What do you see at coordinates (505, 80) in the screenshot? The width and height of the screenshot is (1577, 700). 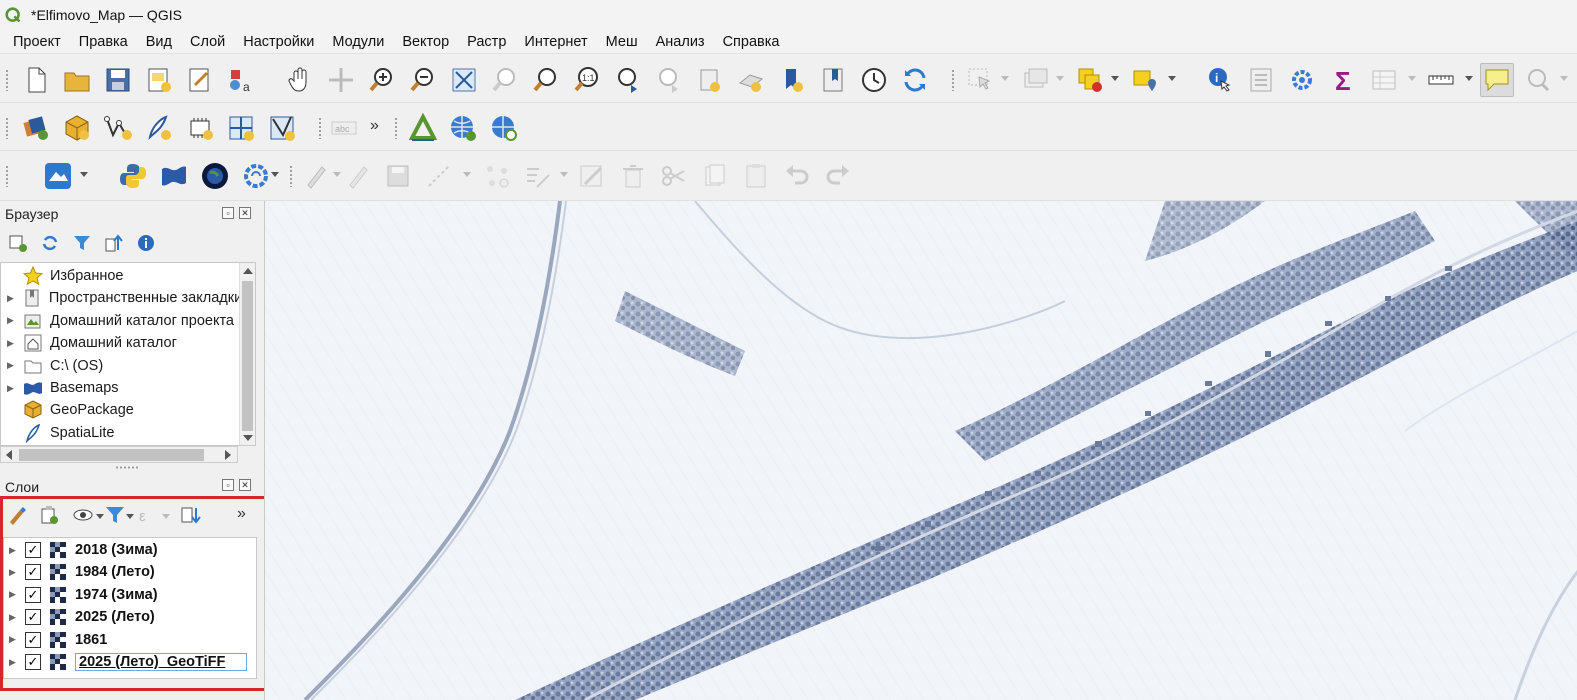 I see `zoom-to-selection-button` at bounding box center [505, 80].